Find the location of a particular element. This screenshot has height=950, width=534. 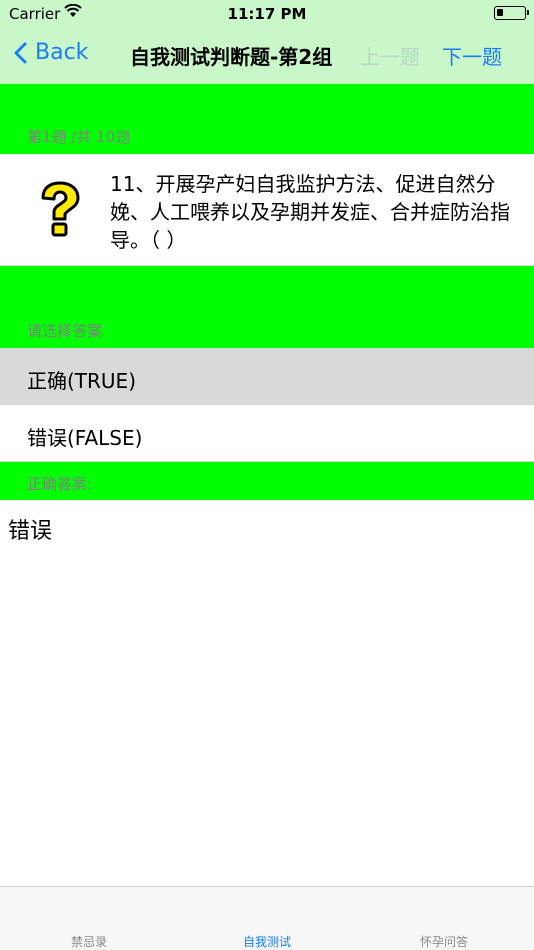

clock: 11:17 PM is located at coordinates (267, 14).